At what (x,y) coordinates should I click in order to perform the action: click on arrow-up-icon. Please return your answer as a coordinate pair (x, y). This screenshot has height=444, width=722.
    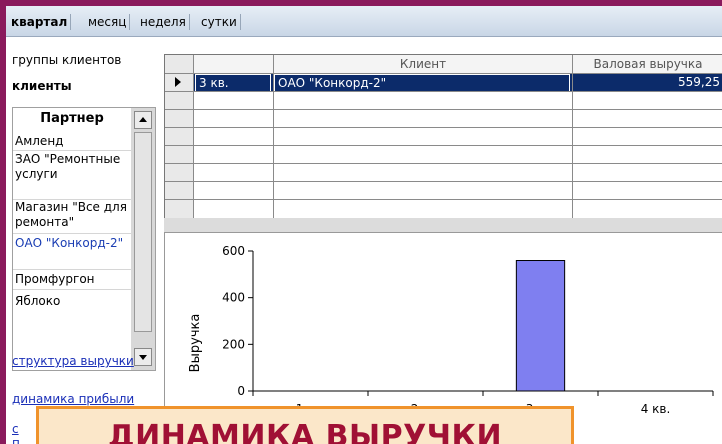
    Looking at the image, I should click on (143, 119).